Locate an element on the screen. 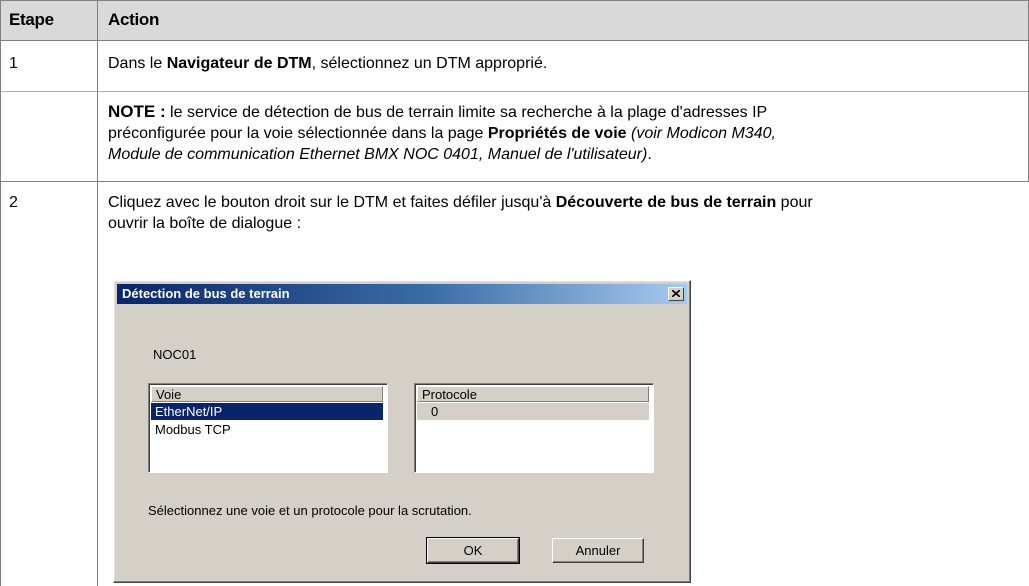  ok-button: OK is located at coordinates (473, 550).